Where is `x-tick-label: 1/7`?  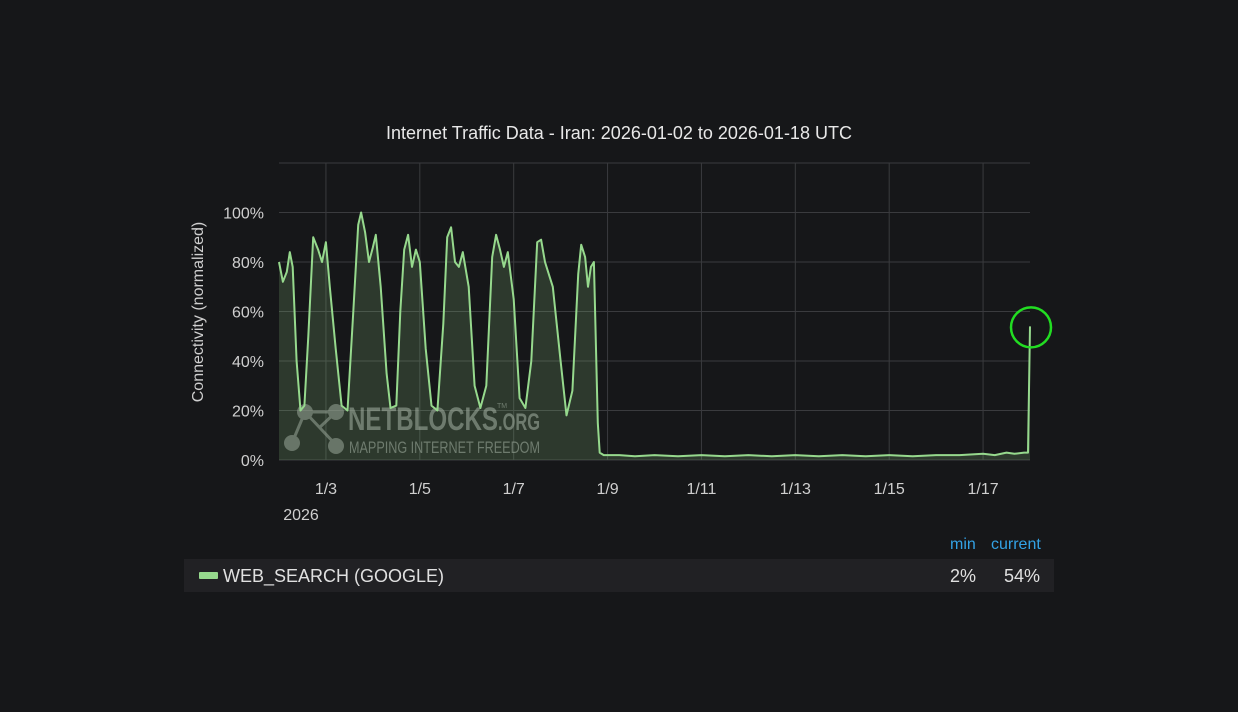
x-tick-label: 1/7 is located at coordinates (514, 489).